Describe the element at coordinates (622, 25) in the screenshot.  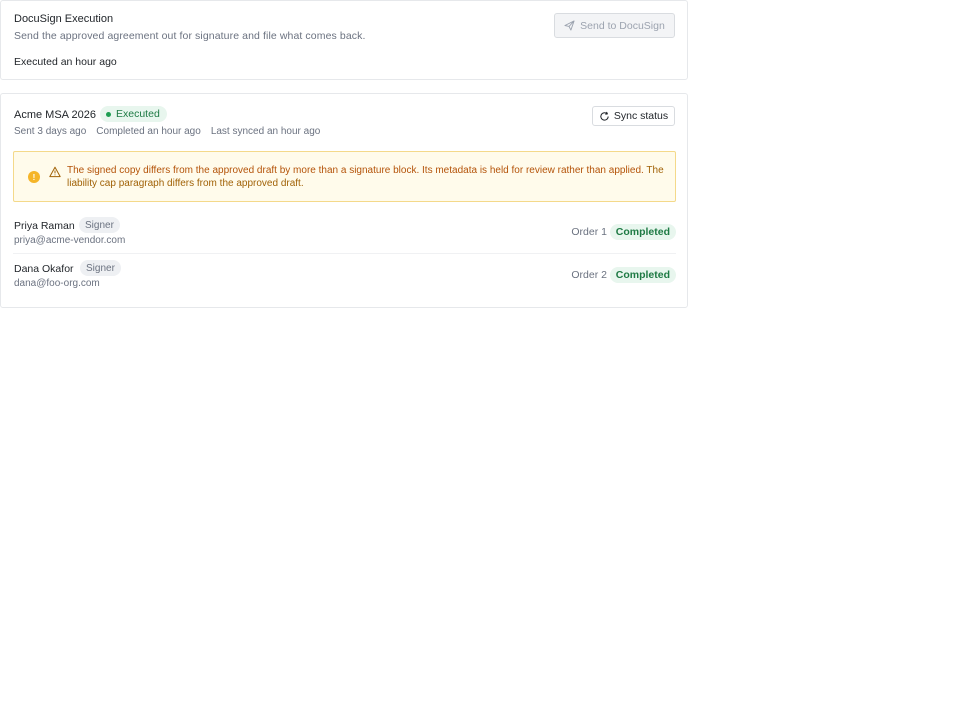
I see `send-button-label: Send to DocuSign` at that location.